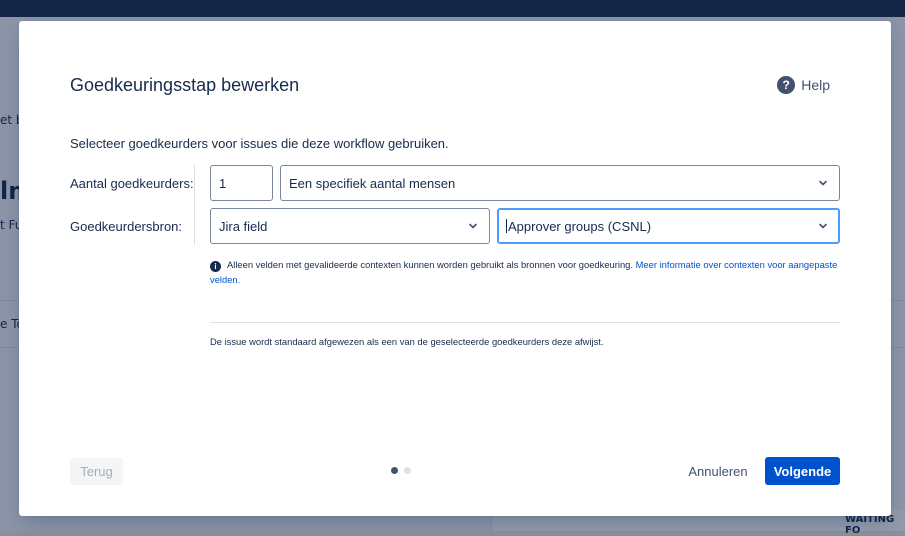 The height and width of the screenshot is (536, 905). What do you see at coordinates (580, 226) in the screenshot?
I see `approver-field-value: Approver groups (CSNL)` at bounding box center [580, 226].